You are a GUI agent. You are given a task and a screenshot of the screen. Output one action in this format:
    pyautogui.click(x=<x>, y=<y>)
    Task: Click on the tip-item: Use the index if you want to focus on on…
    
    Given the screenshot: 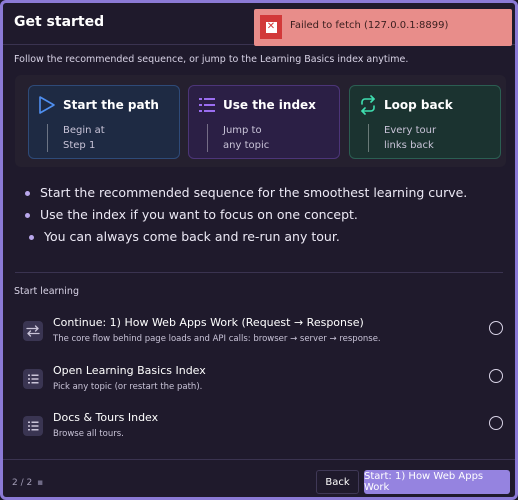 What is the action you would take?
    pyautogui.click(x=246, y=218)
    